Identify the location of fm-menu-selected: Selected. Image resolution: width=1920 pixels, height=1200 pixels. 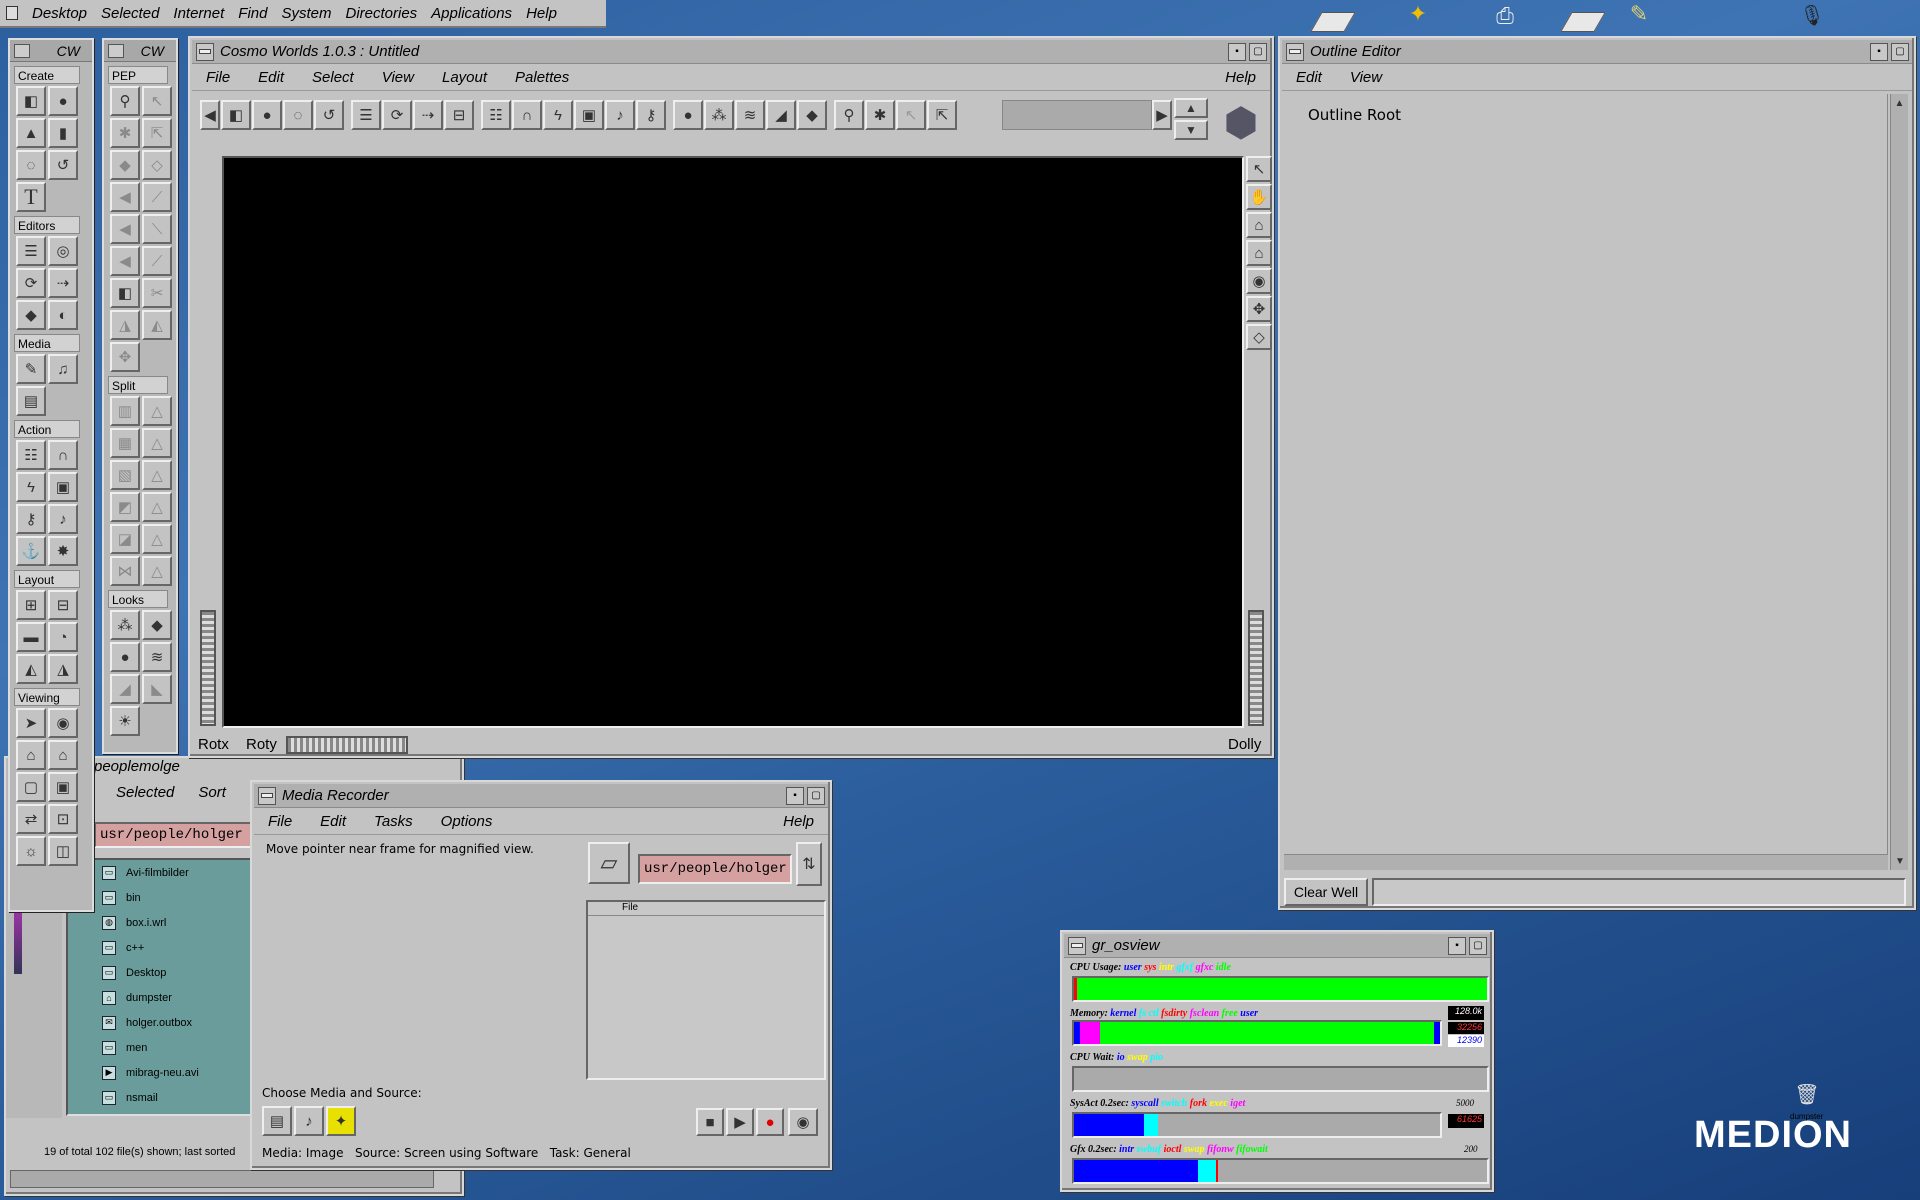
(145, 792).